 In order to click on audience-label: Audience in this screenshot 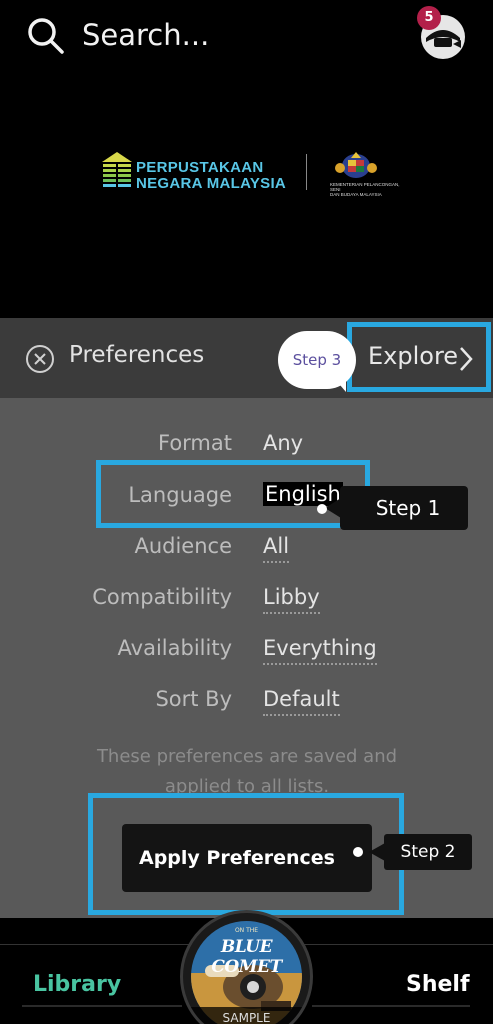, I will do `click(183, 546)`.